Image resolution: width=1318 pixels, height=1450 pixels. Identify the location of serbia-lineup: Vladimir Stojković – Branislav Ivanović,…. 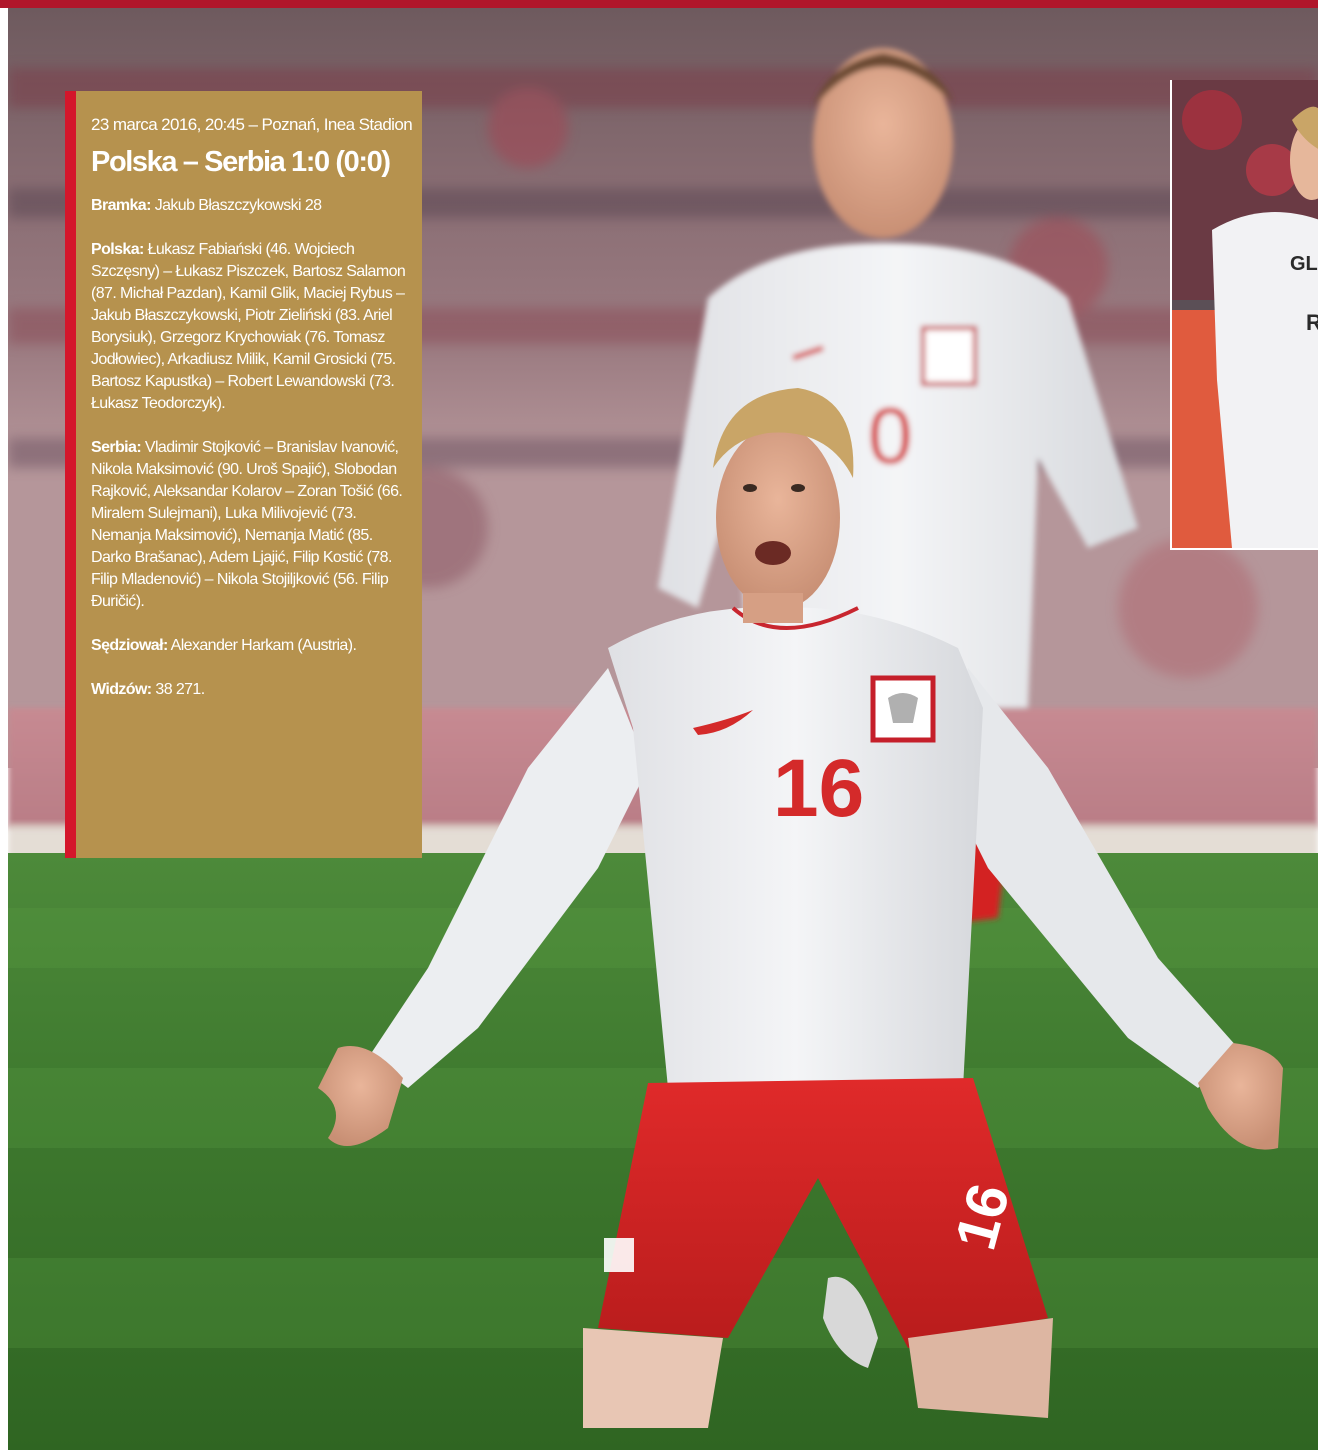
(247, 524).